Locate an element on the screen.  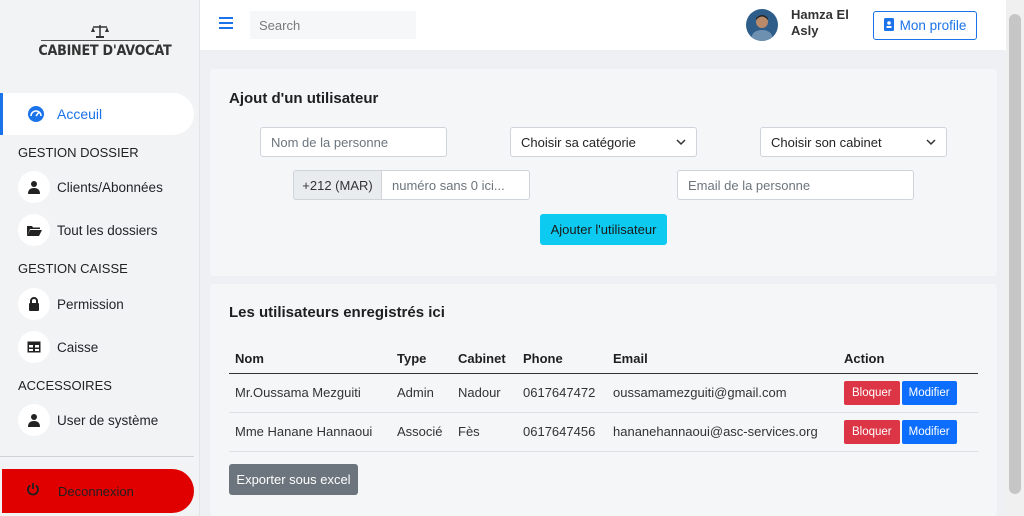
add-user-title: Ajout d'un utilisateur is located at coordinates (304, 98).